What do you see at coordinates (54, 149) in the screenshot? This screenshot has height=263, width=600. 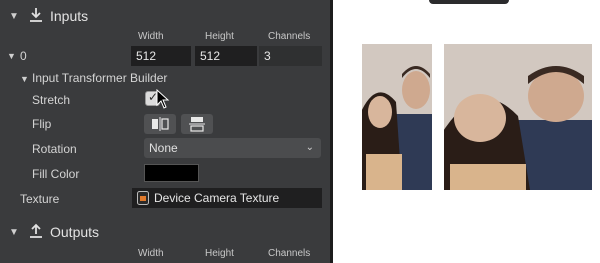 I see `rotation-label: Rotation` at bounding box center [54, 149].